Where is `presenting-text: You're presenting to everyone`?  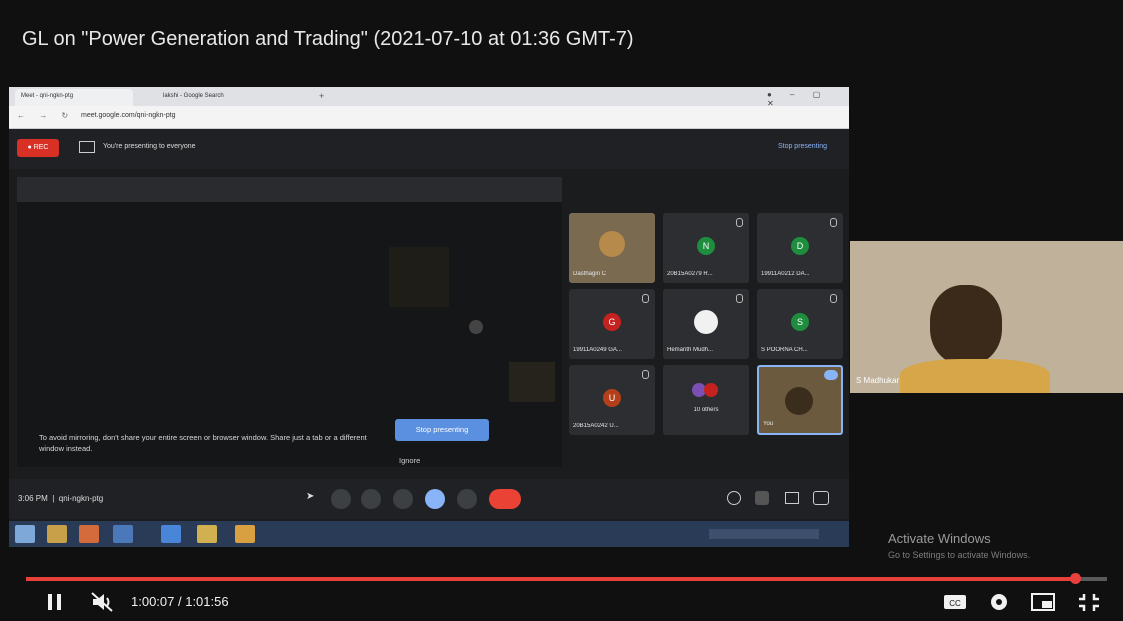 presenting-text: You're presenting to everyone is located at coordinates (149, 146).